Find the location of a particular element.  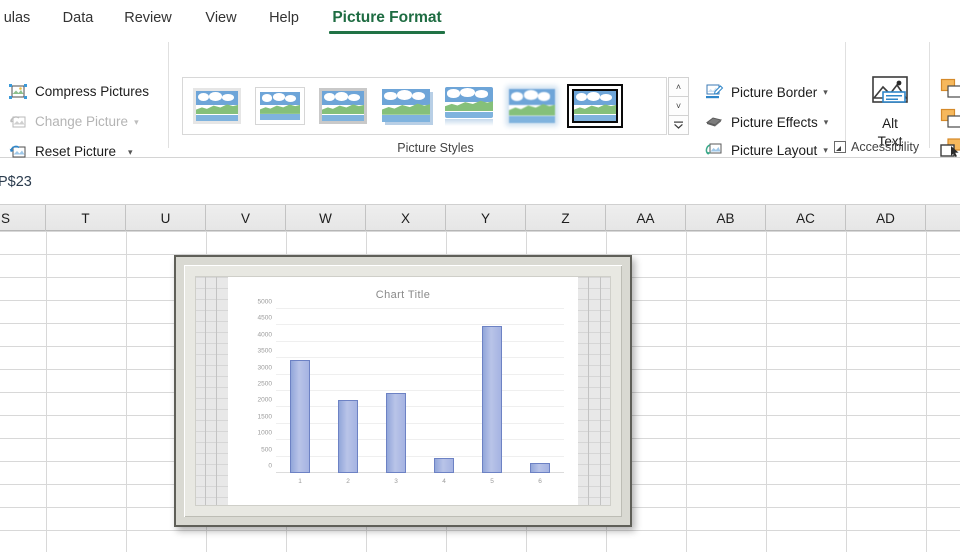

tab-help-label: Help is located at coordinates (284, 18).